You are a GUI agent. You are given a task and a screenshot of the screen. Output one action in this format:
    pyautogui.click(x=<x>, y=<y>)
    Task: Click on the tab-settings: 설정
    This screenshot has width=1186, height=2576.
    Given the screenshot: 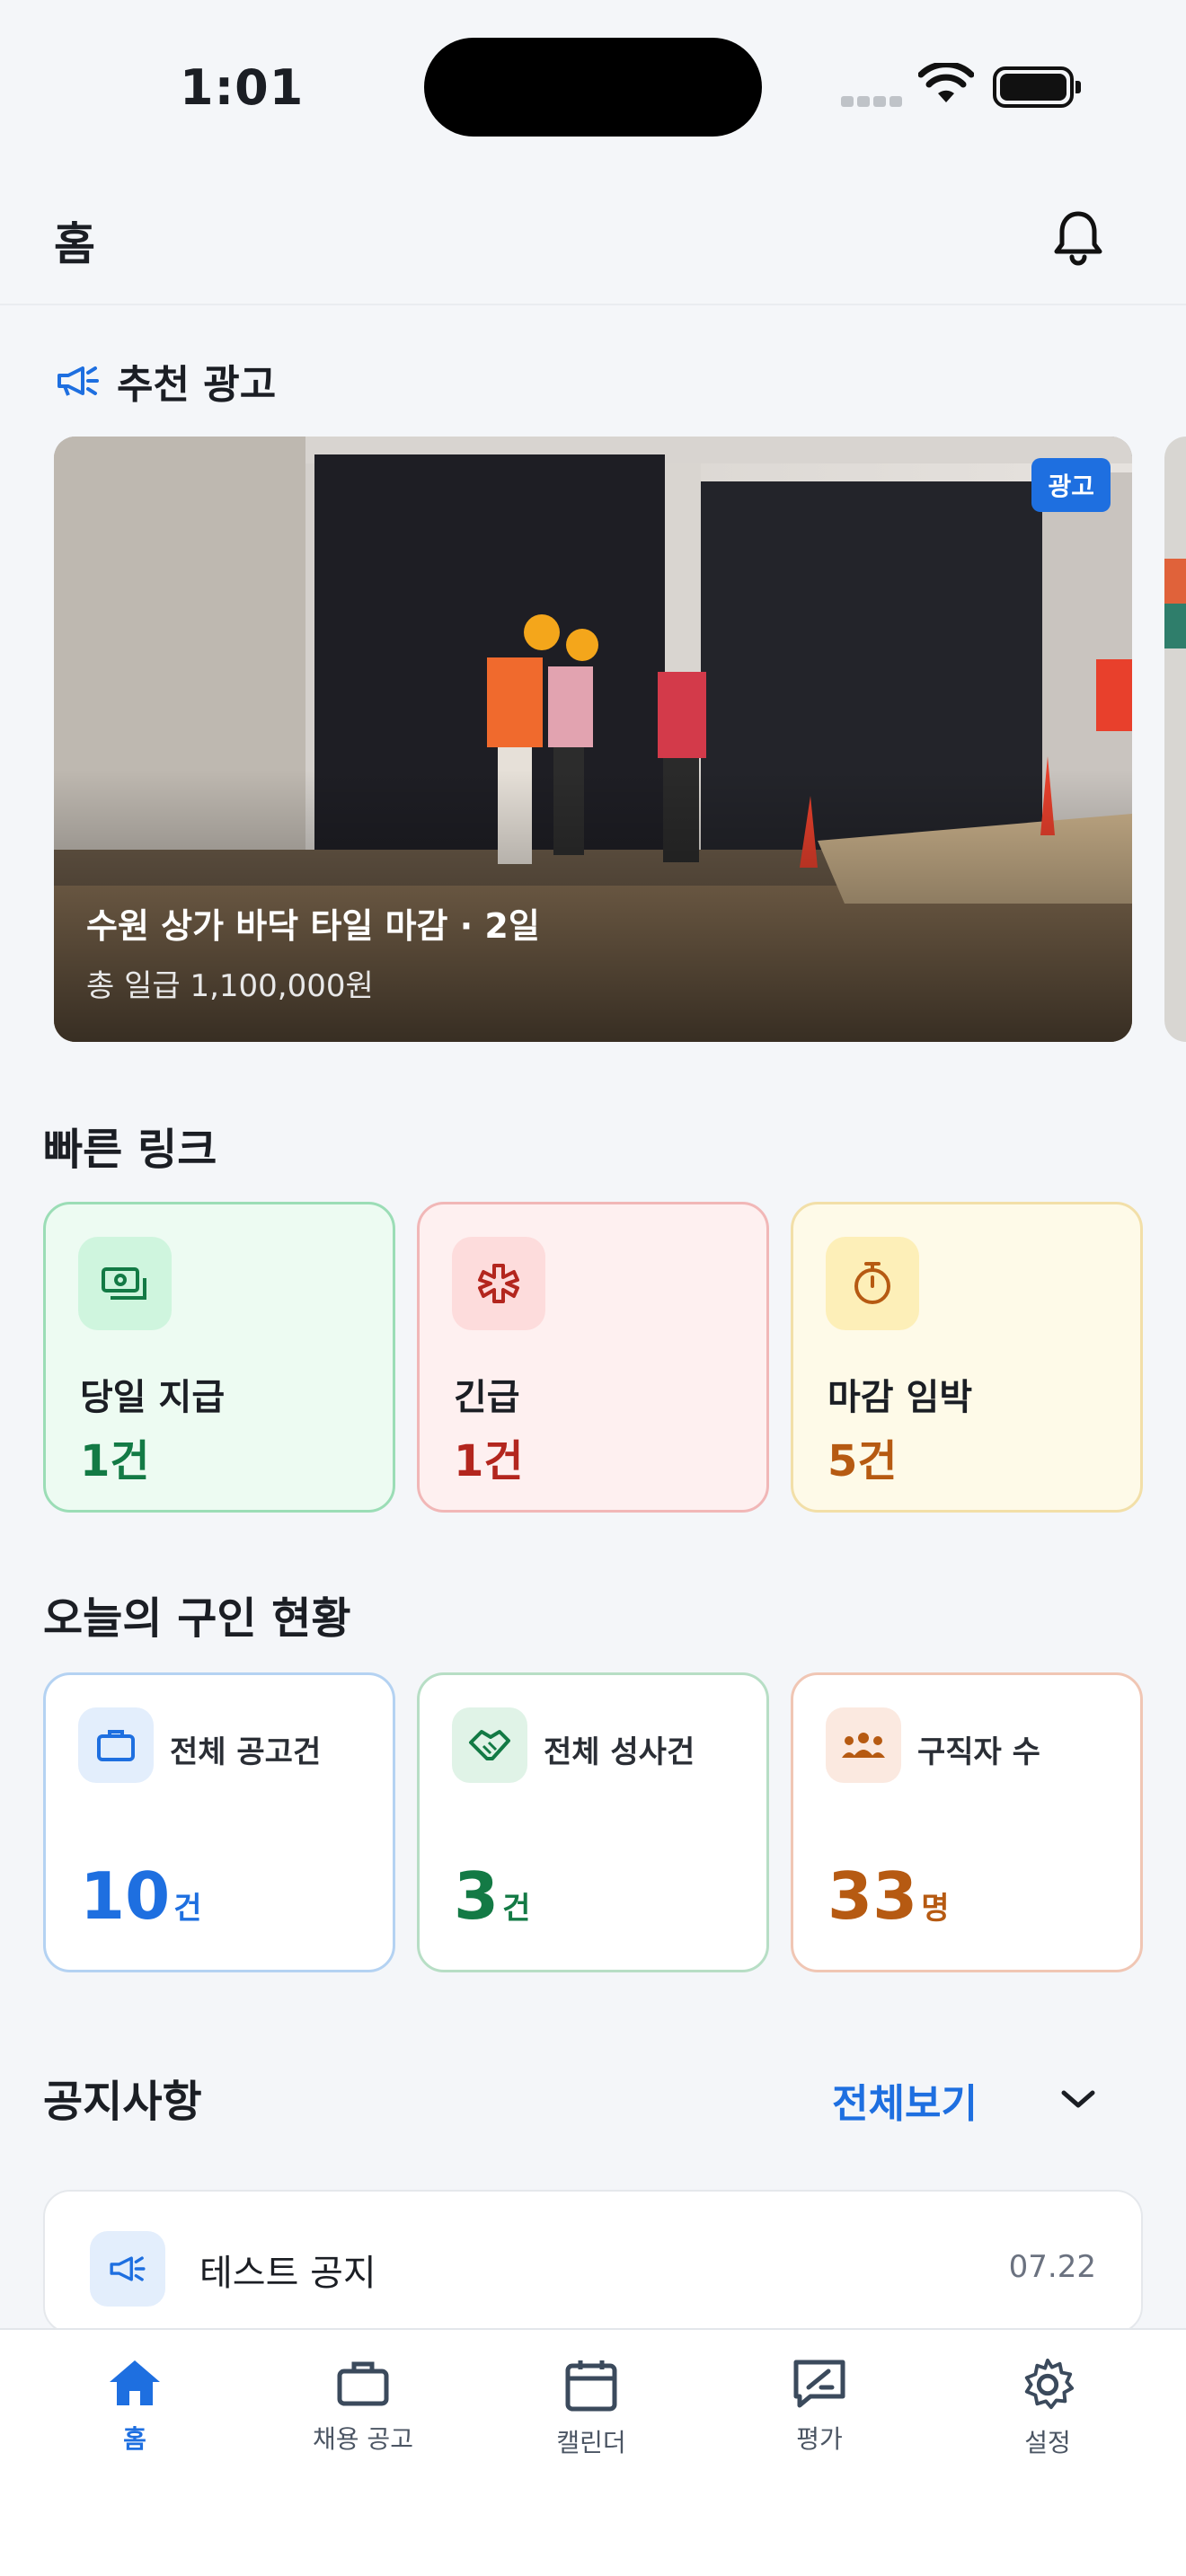 What is the action you would take?
    pyautogui.click(x=1047, y=2408)
    